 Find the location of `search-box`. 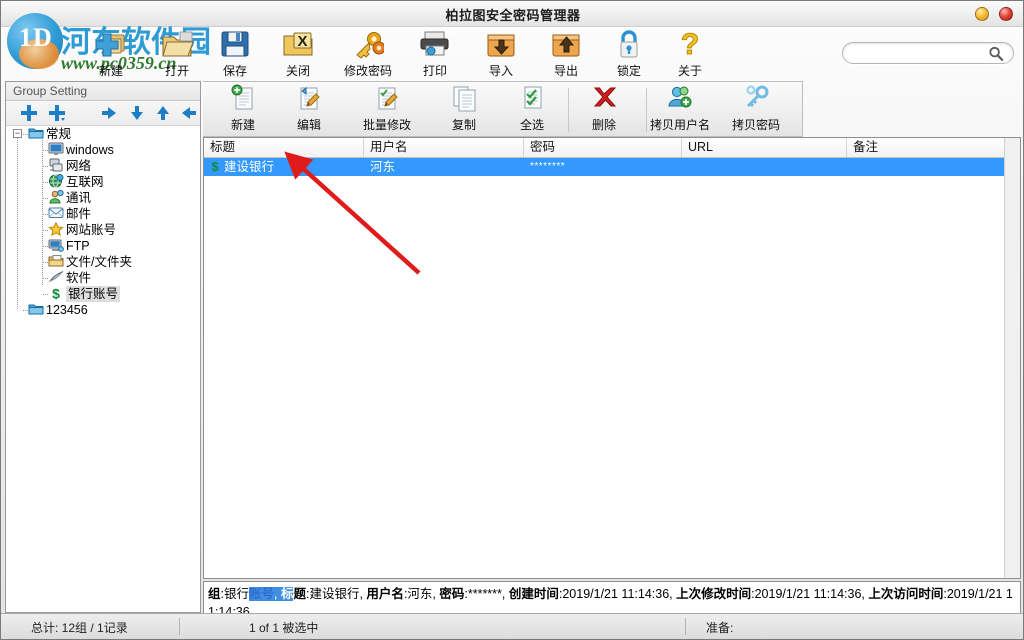

search-box is located at coordinates (928, 53).